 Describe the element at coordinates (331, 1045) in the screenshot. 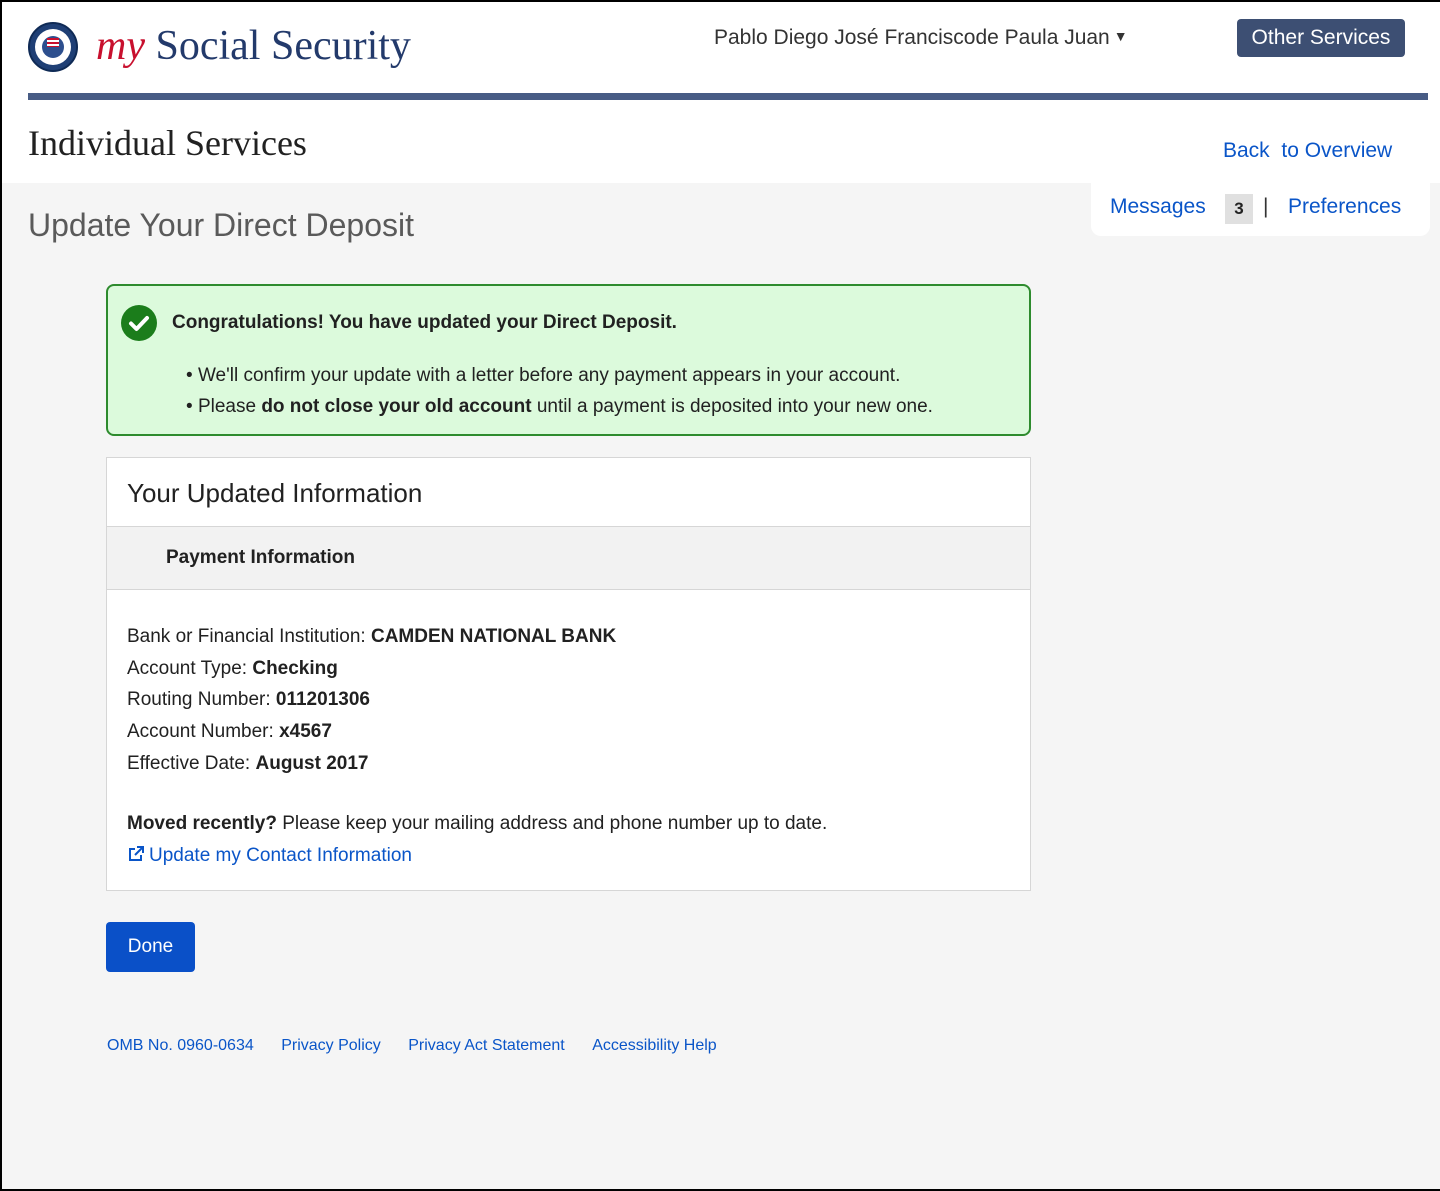

I see `footer-privacy-policy-link: Privacy Policy` at that location.